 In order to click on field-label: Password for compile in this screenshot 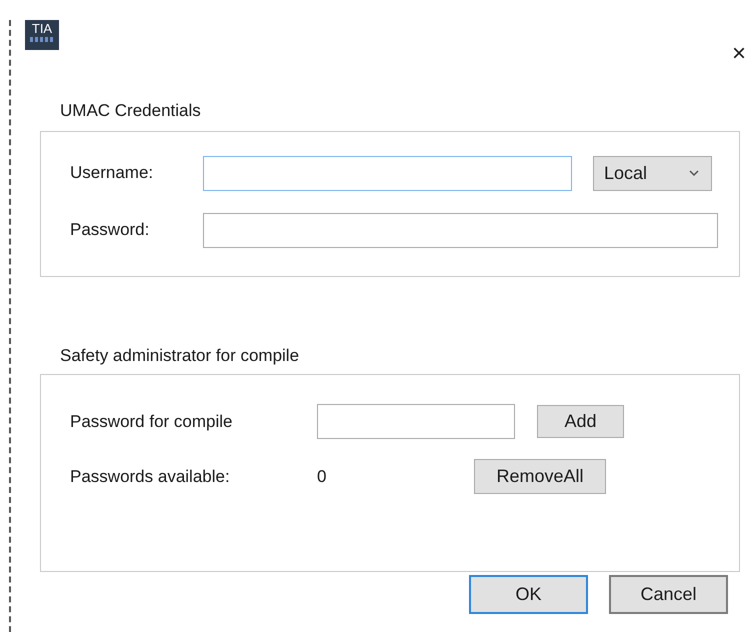, I will do `click(152, 421)`.